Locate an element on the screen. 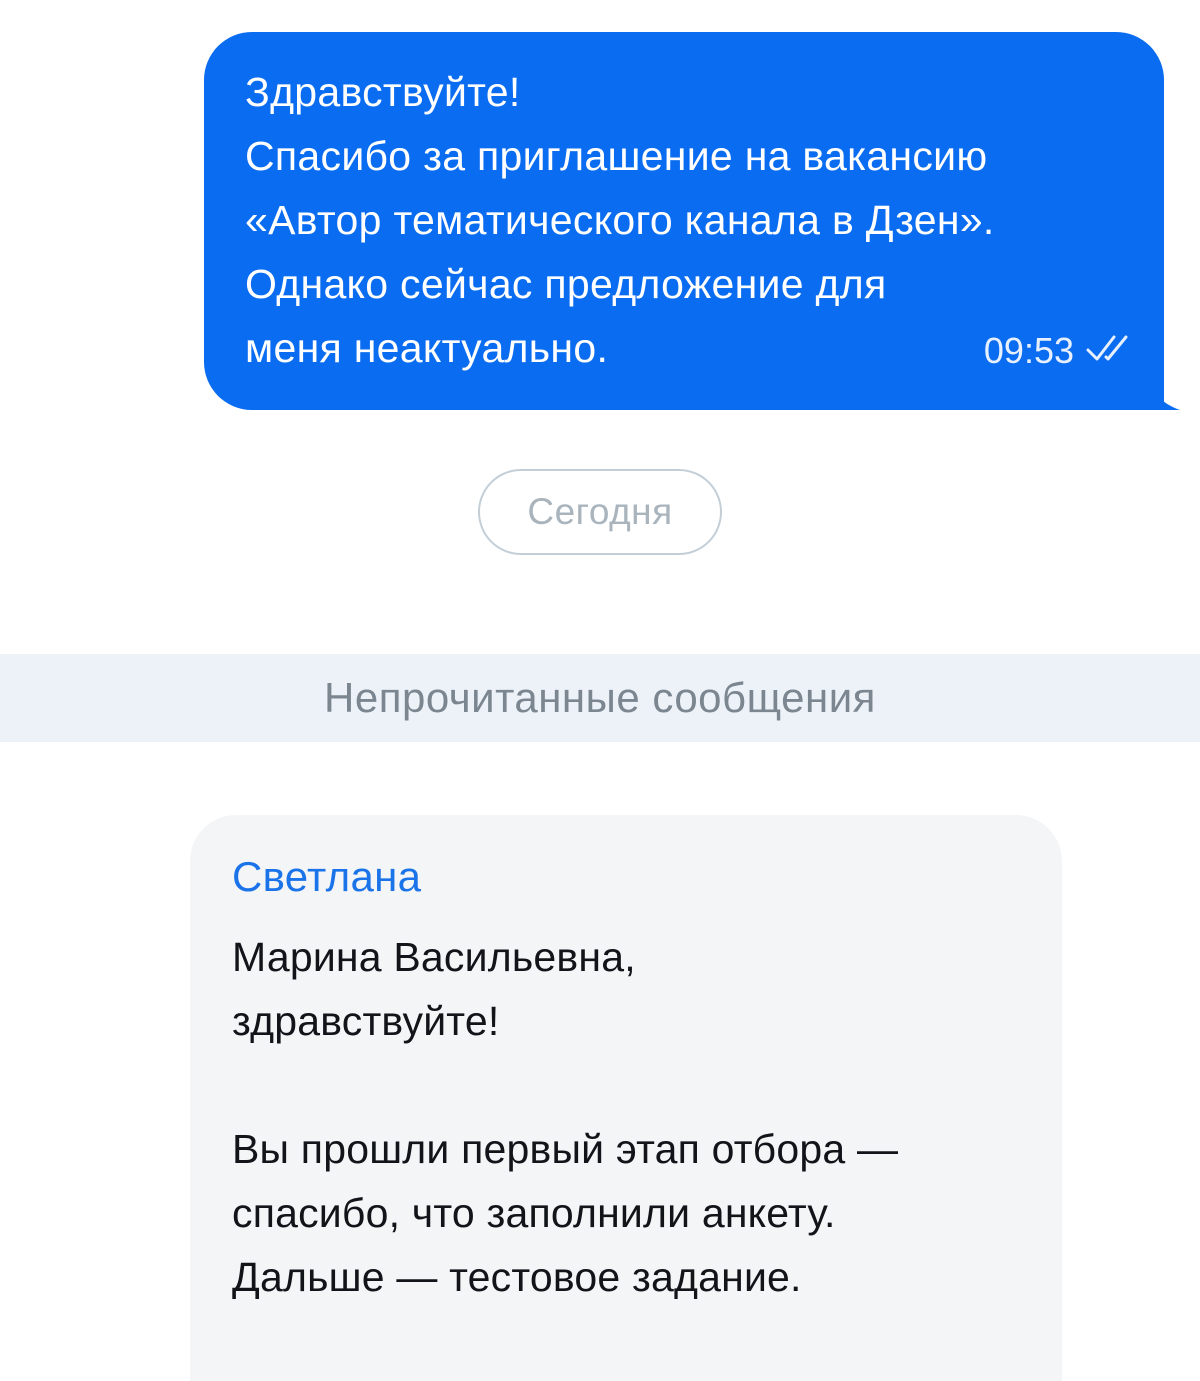  double-check-icon is located at coordinates (1110, 351).